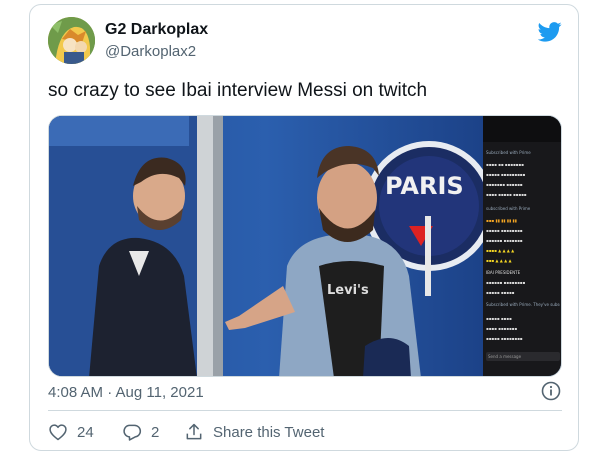  I want to click on chat-line: ▪▪▪▪ ▪▪▪▪▪ ▪▪▪▪▪, so click(506, 194).